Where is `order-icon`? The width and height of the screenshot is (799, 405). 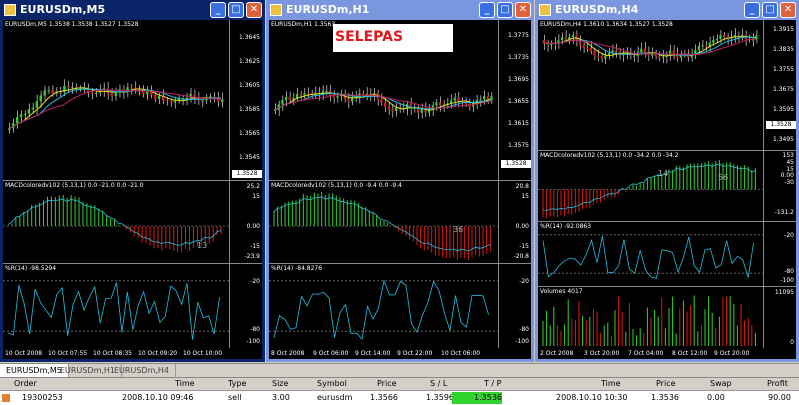 order-icon is located at coordinates (6, 398).